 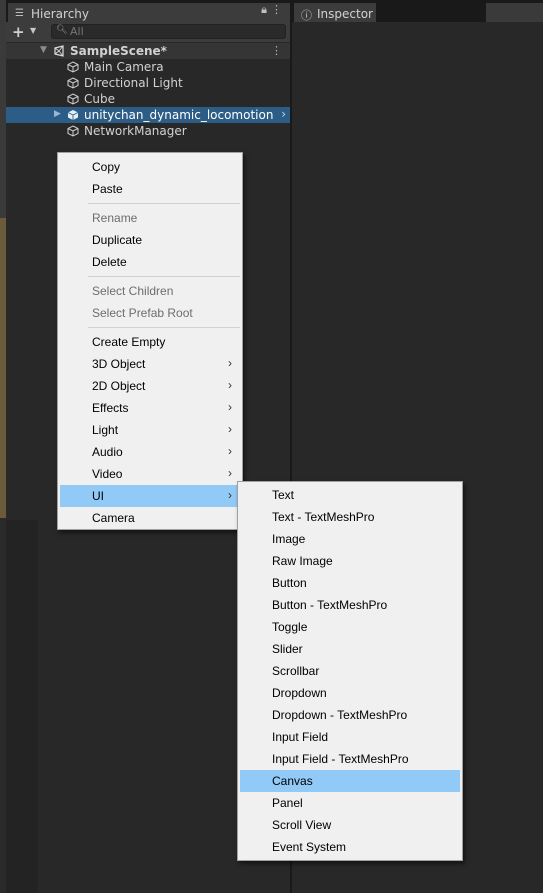 What do you see at coordinates (135, 131) in the screenshot?
I see `tree-item-label: NetworkManager` at bounding box center [135, 131].